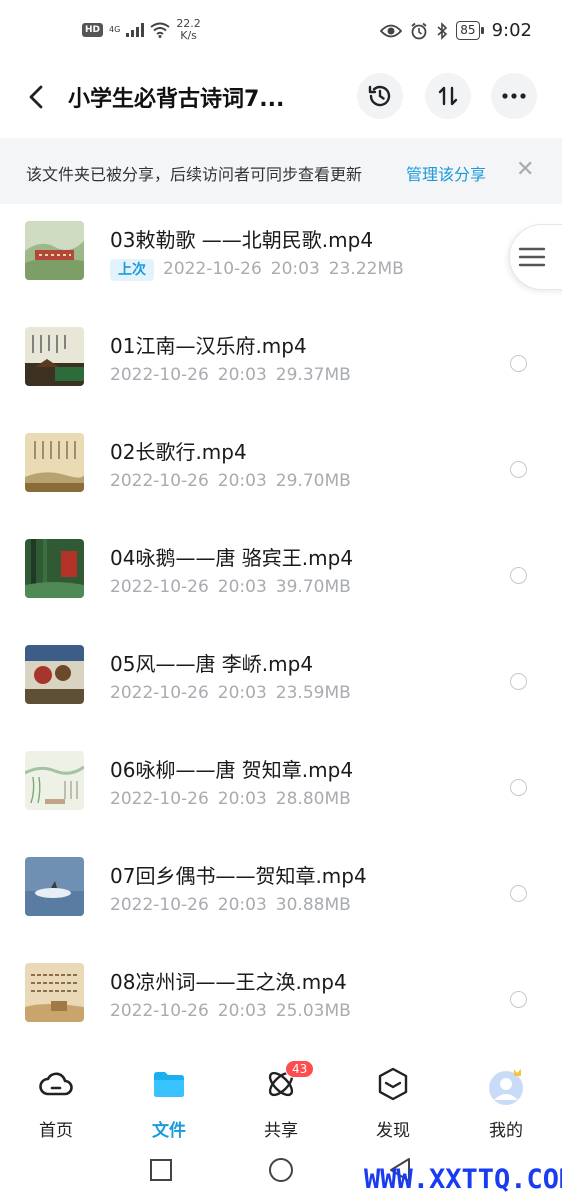 The image size is (562, 1200). I want to click on history-button, so click(380, 96).